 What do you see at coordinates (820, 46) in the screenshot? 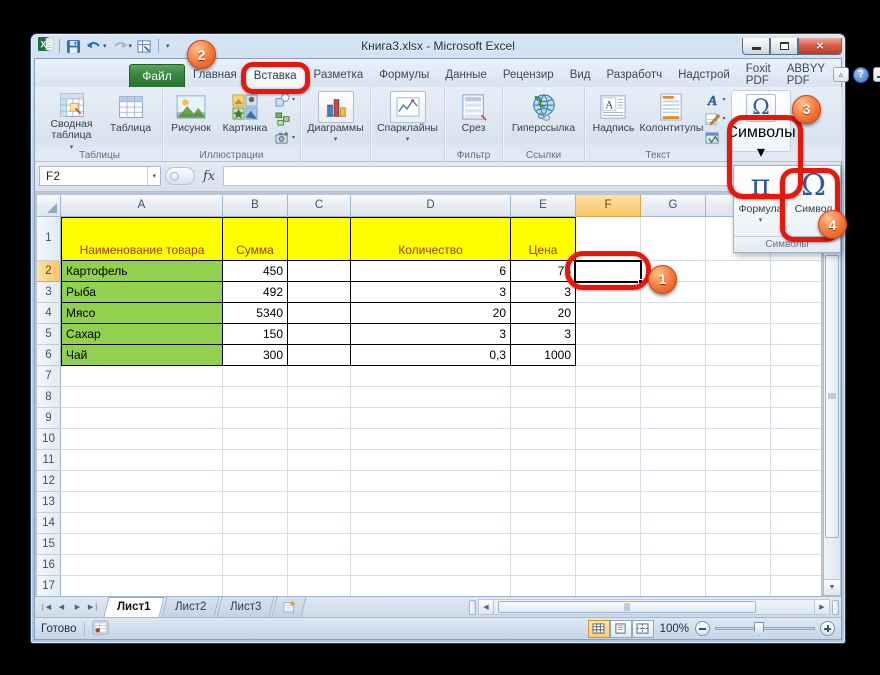
I see `close-button: ×` at bounding box center [820, 46].